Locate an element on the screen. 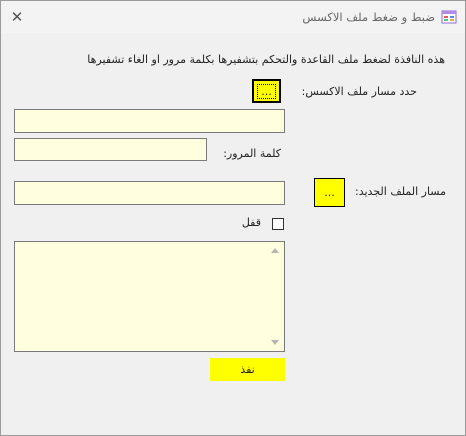 The height and width of the screenshot is (436, 466). password-label: كلمة المرور: is located at coordinates (252, 153).